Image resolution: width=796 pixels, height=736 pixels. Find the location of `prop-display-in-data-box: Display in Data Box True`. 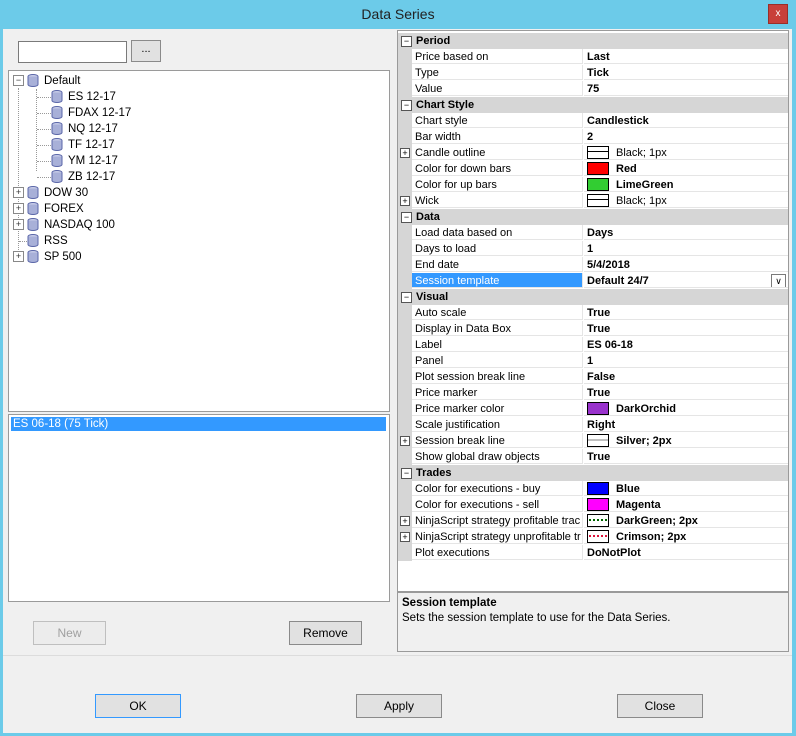

prop-display-in-data-box: Display in Data Box True is located at coordinates (593, 329).